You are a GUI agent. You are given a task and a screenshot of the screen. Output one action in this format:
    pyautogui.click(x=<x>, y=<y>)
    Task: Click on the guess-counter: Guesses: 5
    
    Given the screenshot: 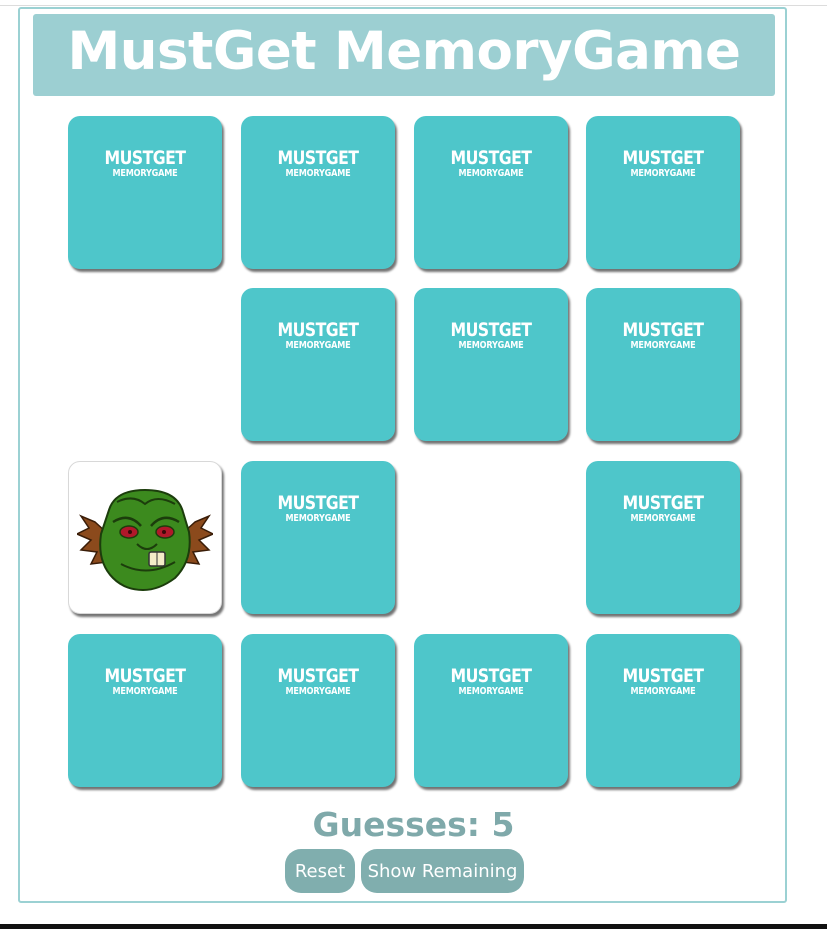 What is the action you would take?
    pyautogui.click(x=413, y=824)
    